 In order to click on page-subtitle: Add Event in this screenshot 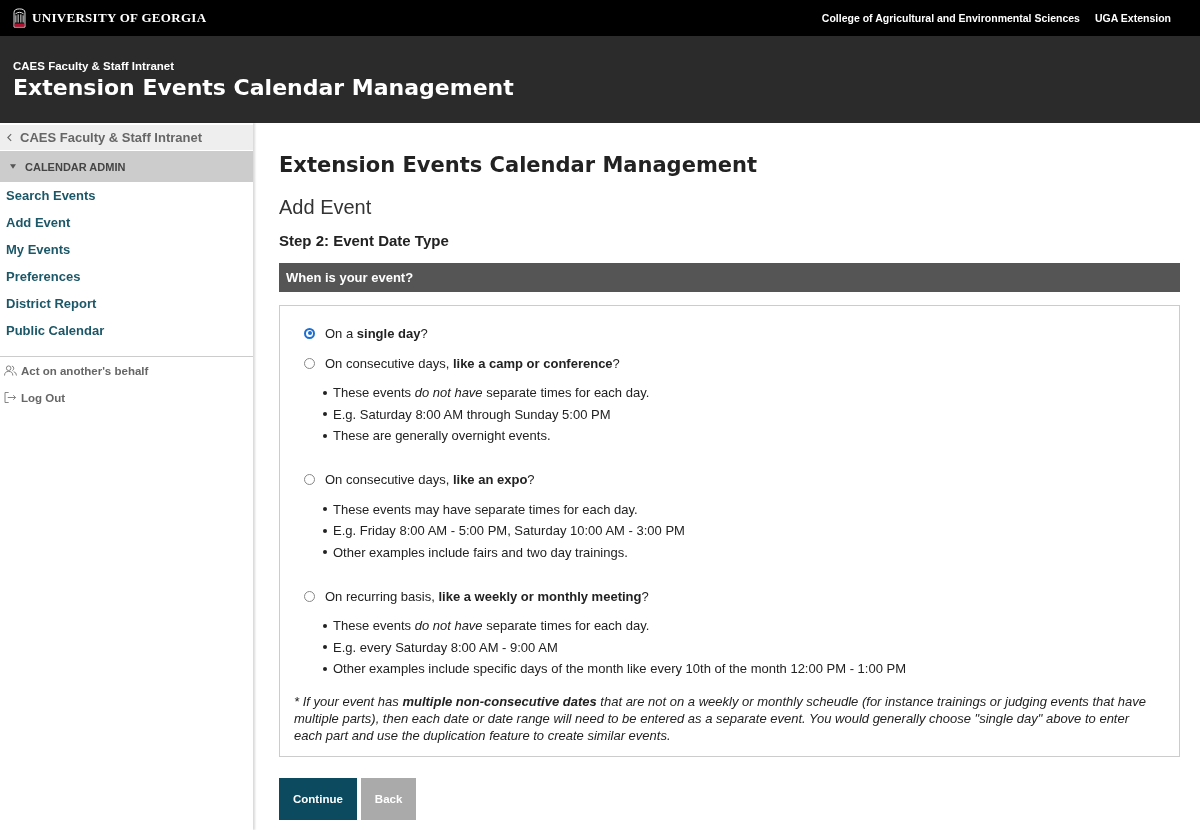, I will do `click(326, 207)`.